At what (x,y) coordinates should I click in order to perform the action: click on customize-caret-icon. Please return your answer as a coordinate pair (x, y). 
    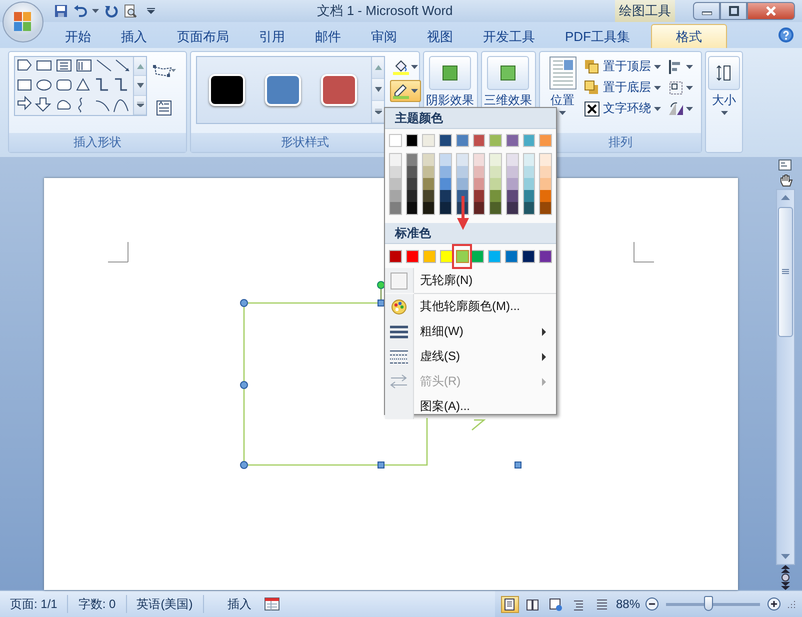
    Looking at the image, I should click on (151, 11).